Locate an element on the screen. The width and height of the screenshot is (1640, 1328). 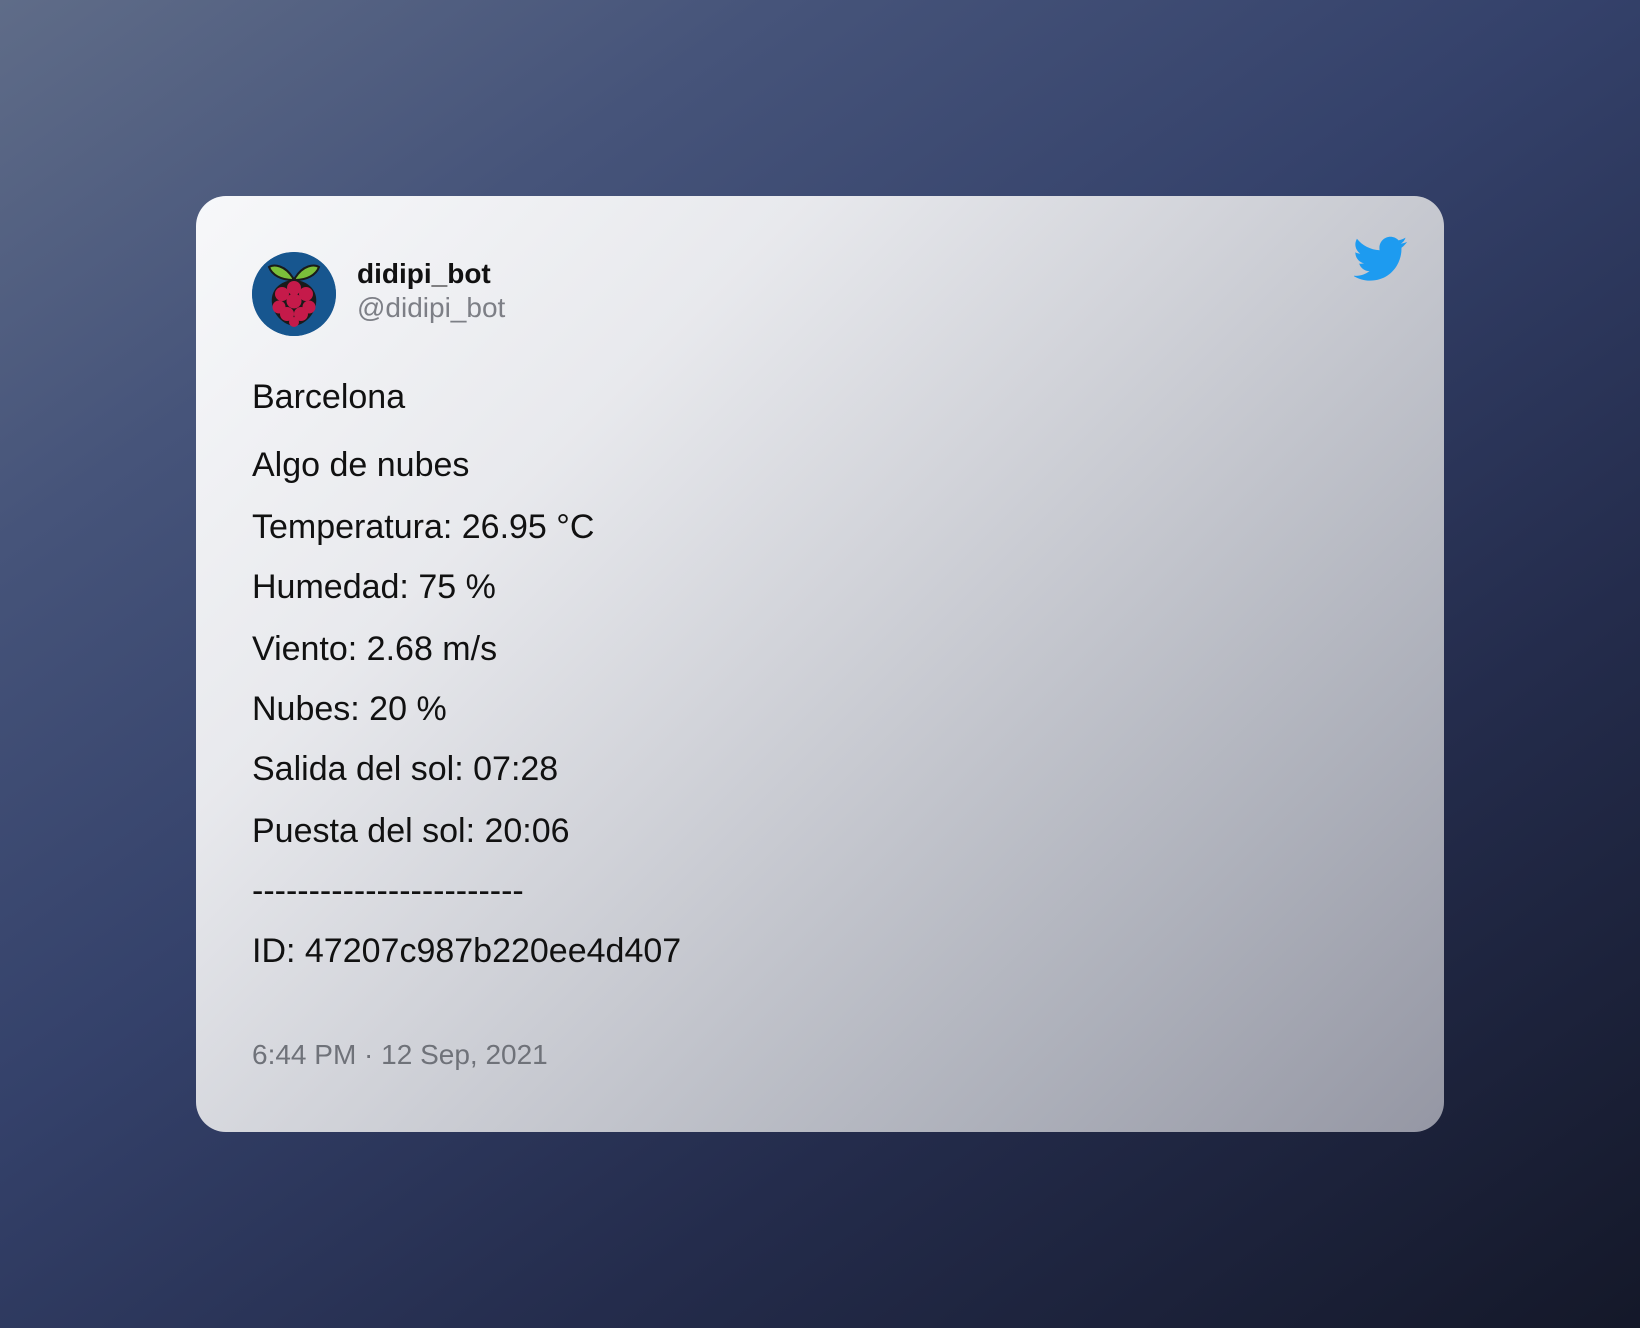
avatar is located at coordinates (294, 294).